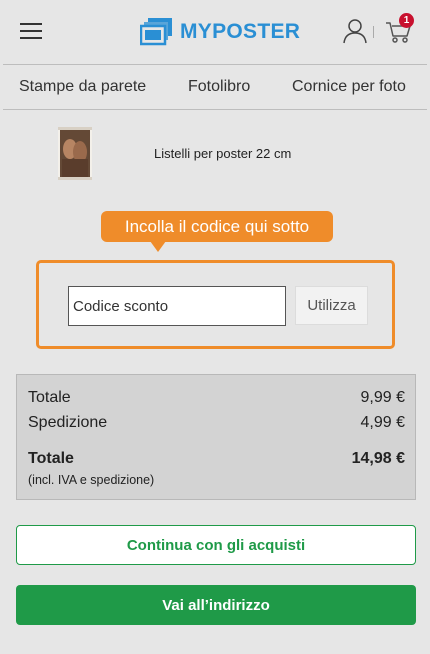 Image resolution: width=430 pixels, height=654 pixels. I want to click on logo-frames-icon, so click(156, 32).